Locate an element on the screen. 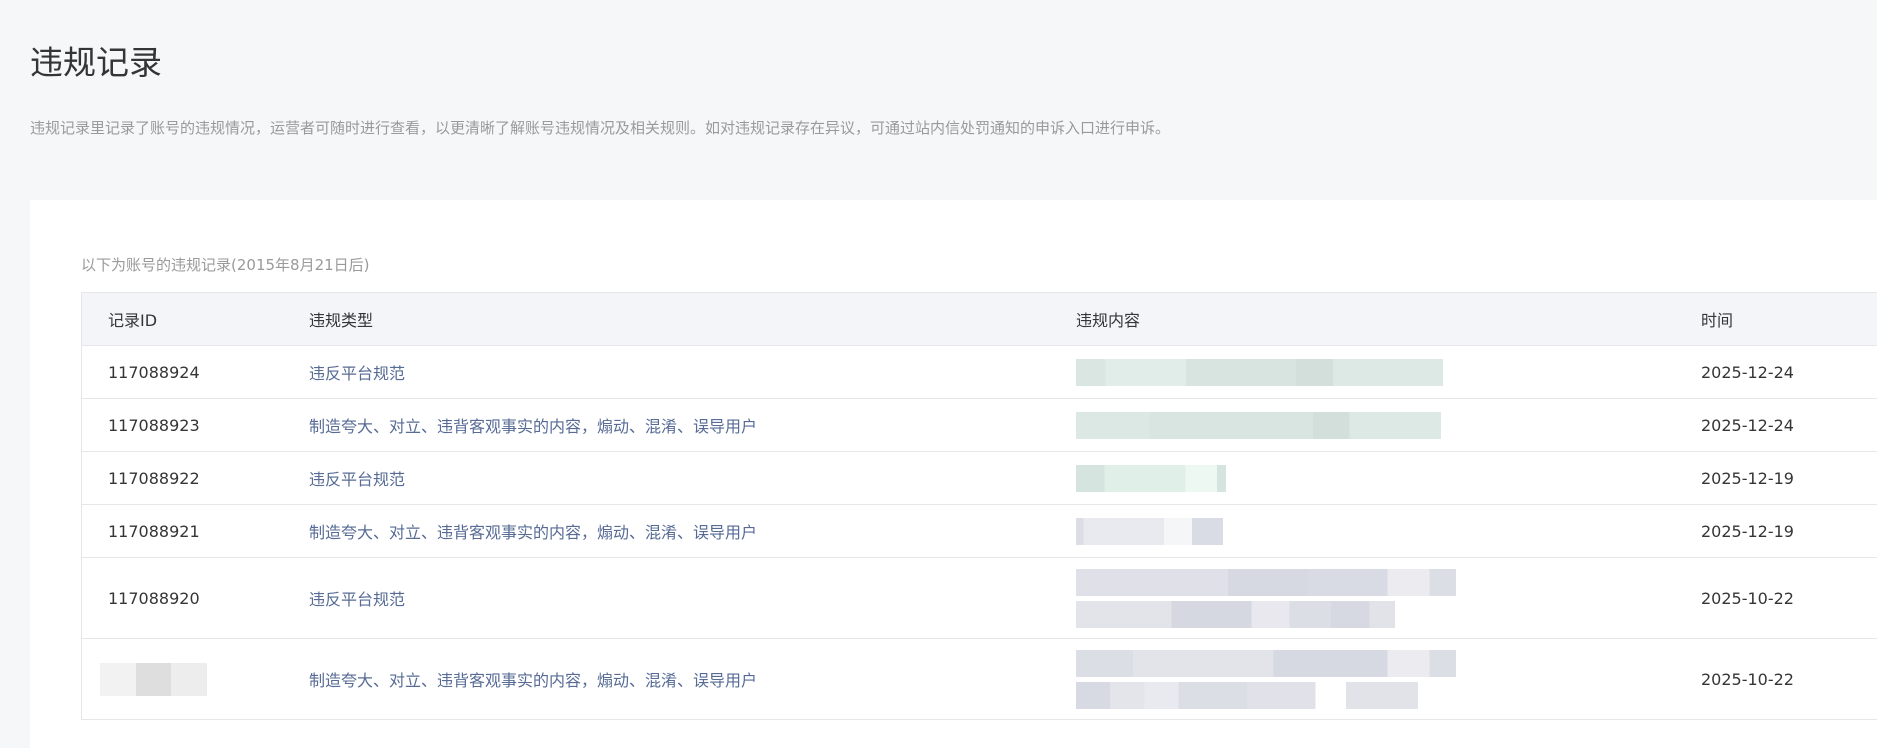  table-row: 117088920 违反平台规范 2025-10-22 is located at coordinates (979, 598).